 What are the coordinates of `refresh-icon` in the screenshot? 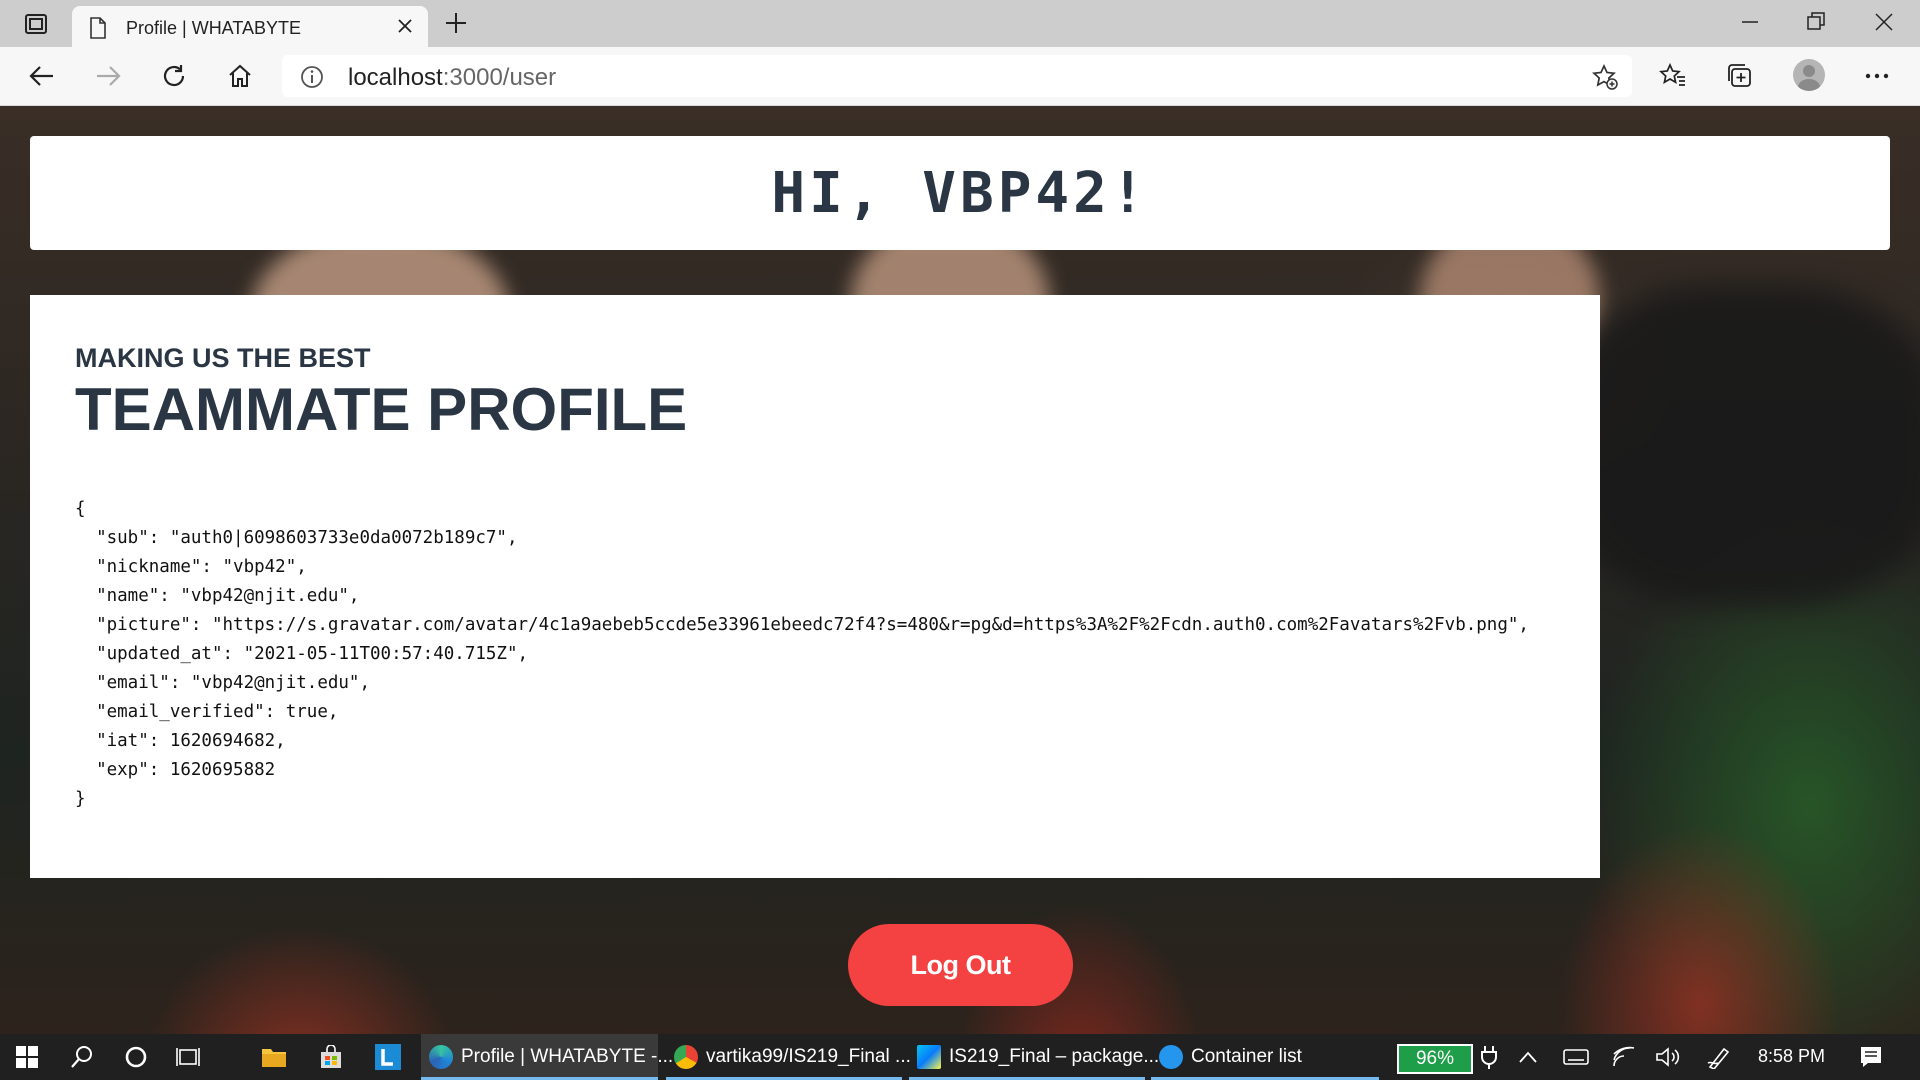 It's located at (174, 76).